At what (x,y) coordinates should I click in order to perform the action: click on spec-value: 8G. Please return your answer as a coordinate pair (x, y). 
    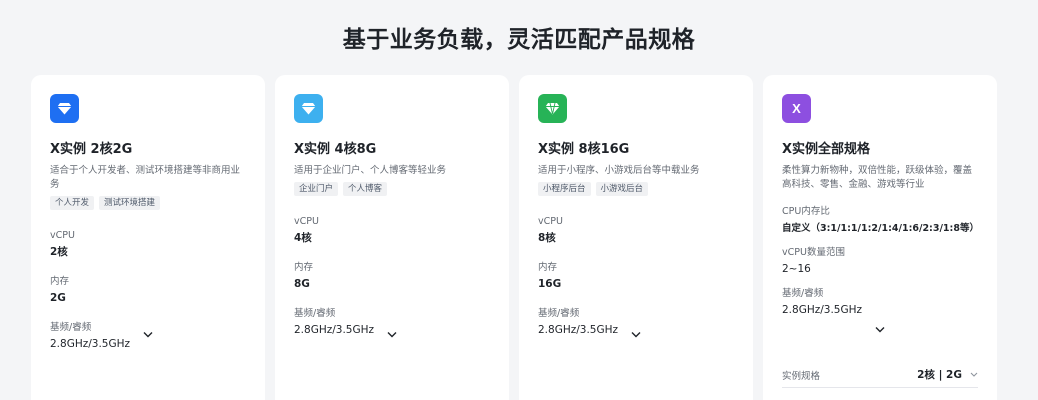
    Looking at the image, I should click on (302, 284).